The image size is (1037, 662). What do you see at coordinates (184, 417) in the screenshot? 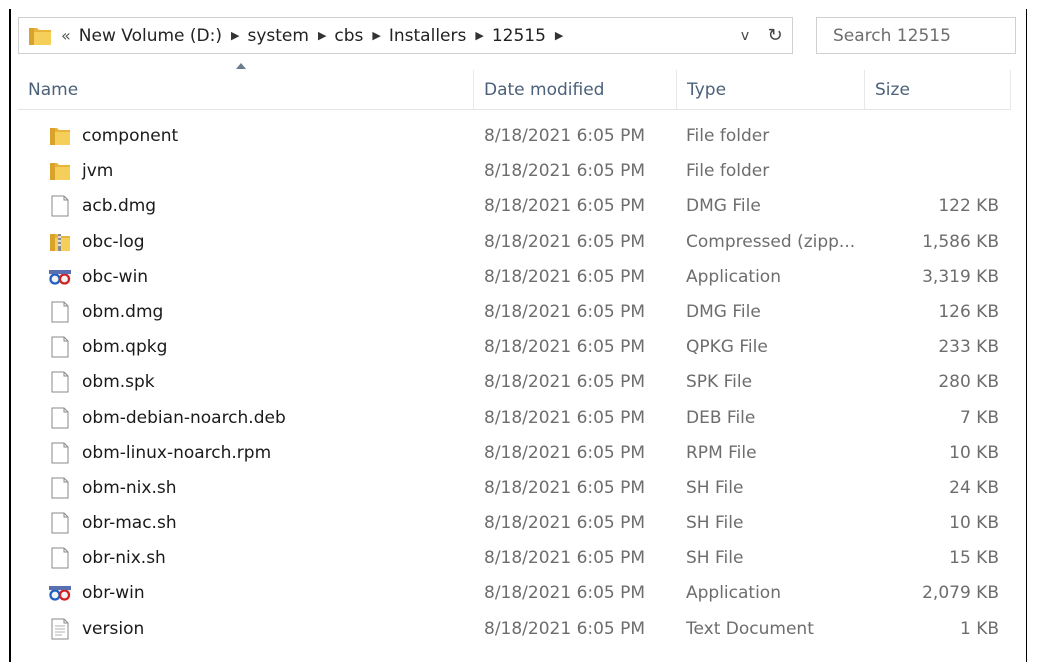
I see `file-name: obm-debian-noarch.deb` at bounding box center [184, 417].